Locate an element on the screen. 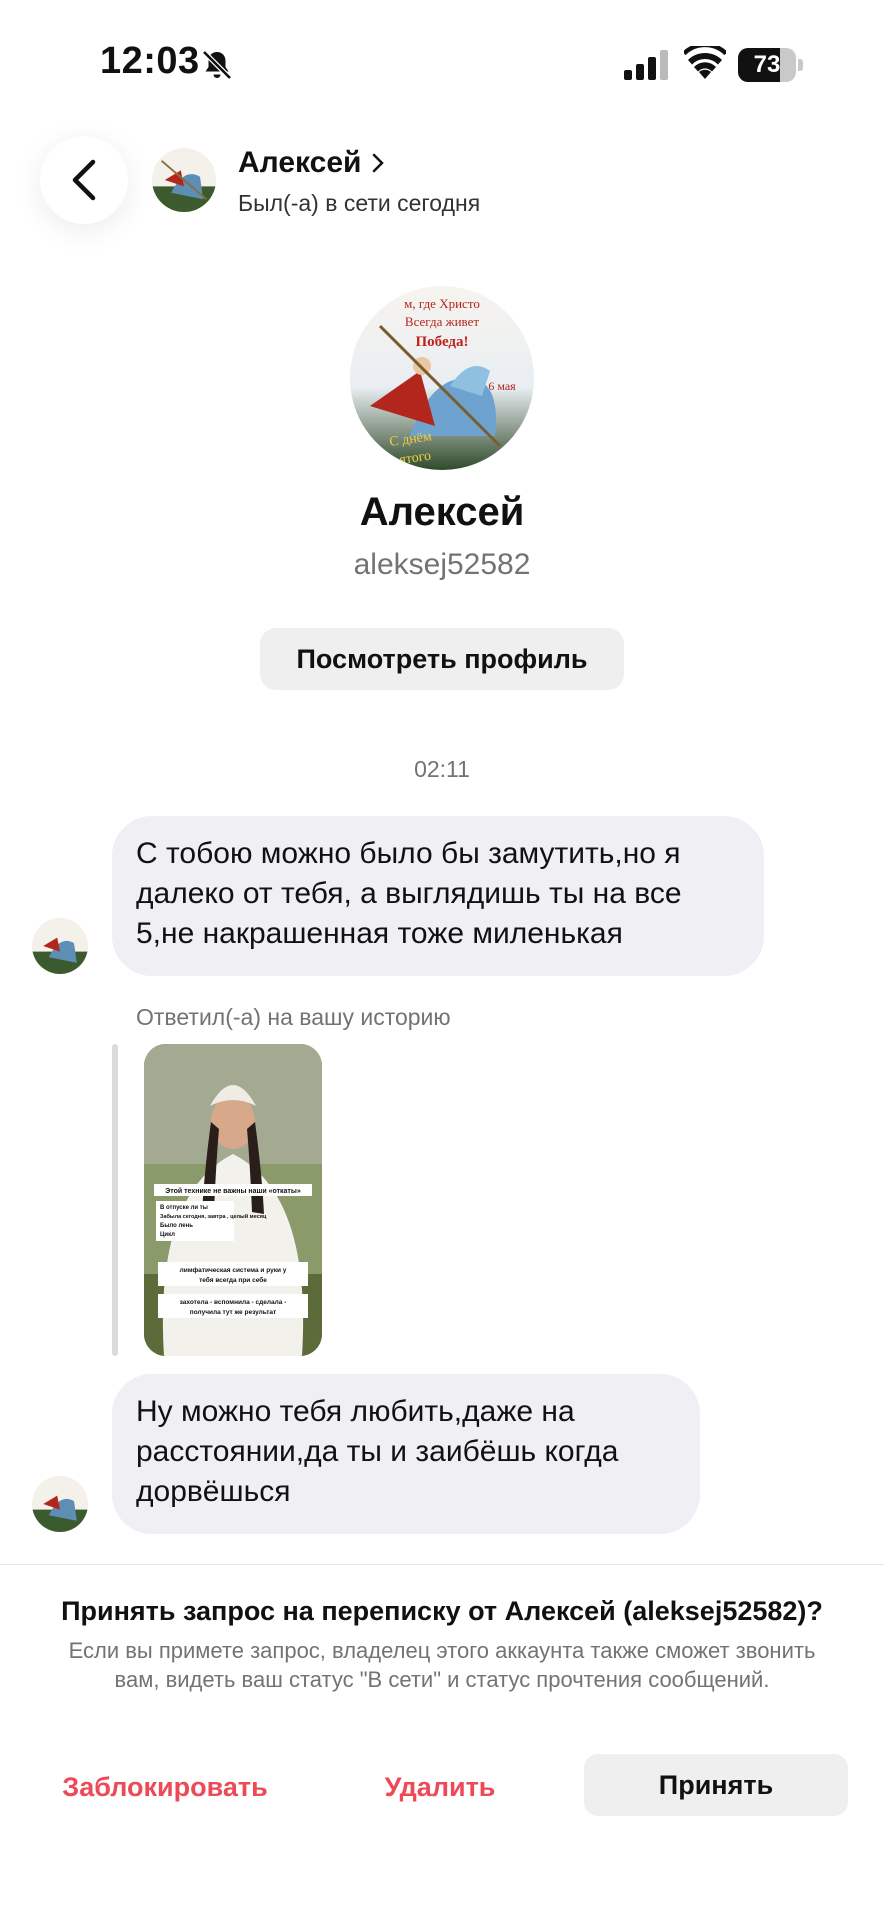  message-line: С тобою можно было бы замутить,но я is located at coordinates (408, 853).